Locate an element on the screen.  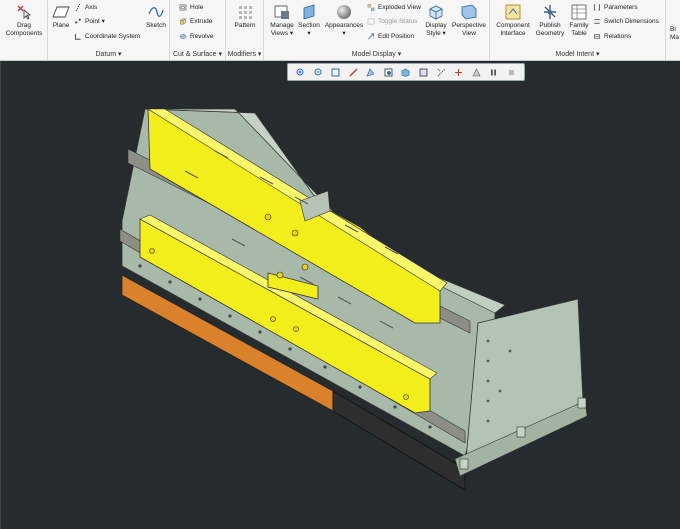
overflow-group-button: Bl Ma is located at coordinates (675, 34).